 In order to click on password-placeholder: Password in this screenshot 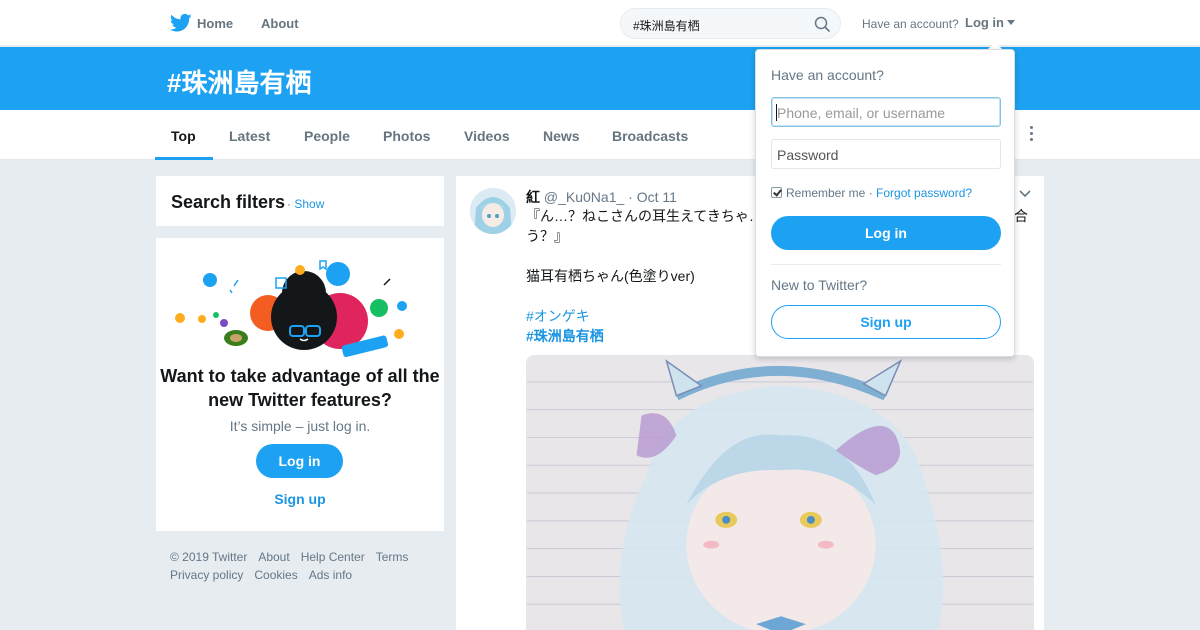, I will do `click(808, 155)`.